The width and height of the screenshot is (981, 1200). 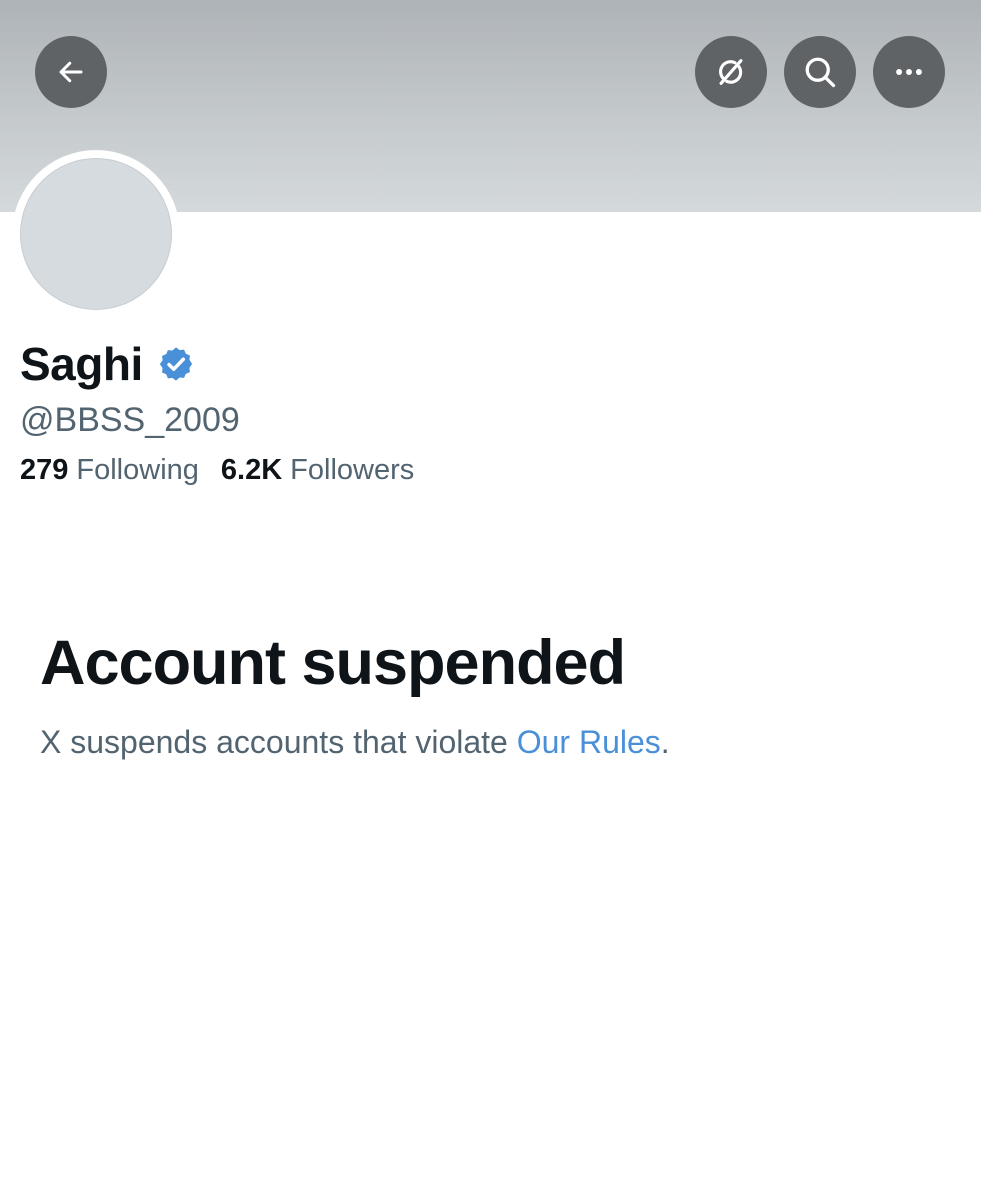 What do you see at coordinates (217, 470) in the screenshot?
I see `follow-stats: 279 Following 6.2K Followers` at bounding box center [217, 470].